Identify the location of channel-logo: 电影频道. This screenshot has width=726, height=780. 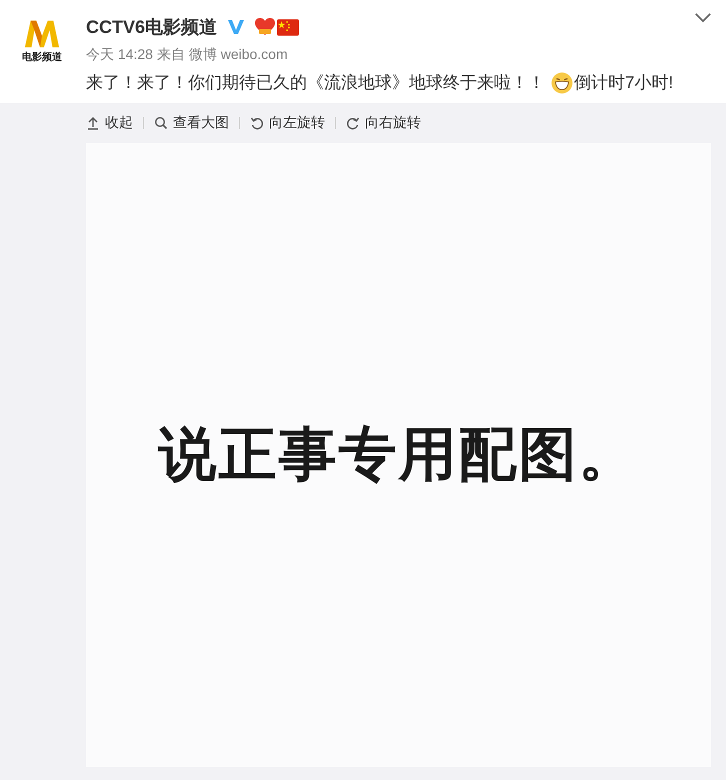
(42, 41).